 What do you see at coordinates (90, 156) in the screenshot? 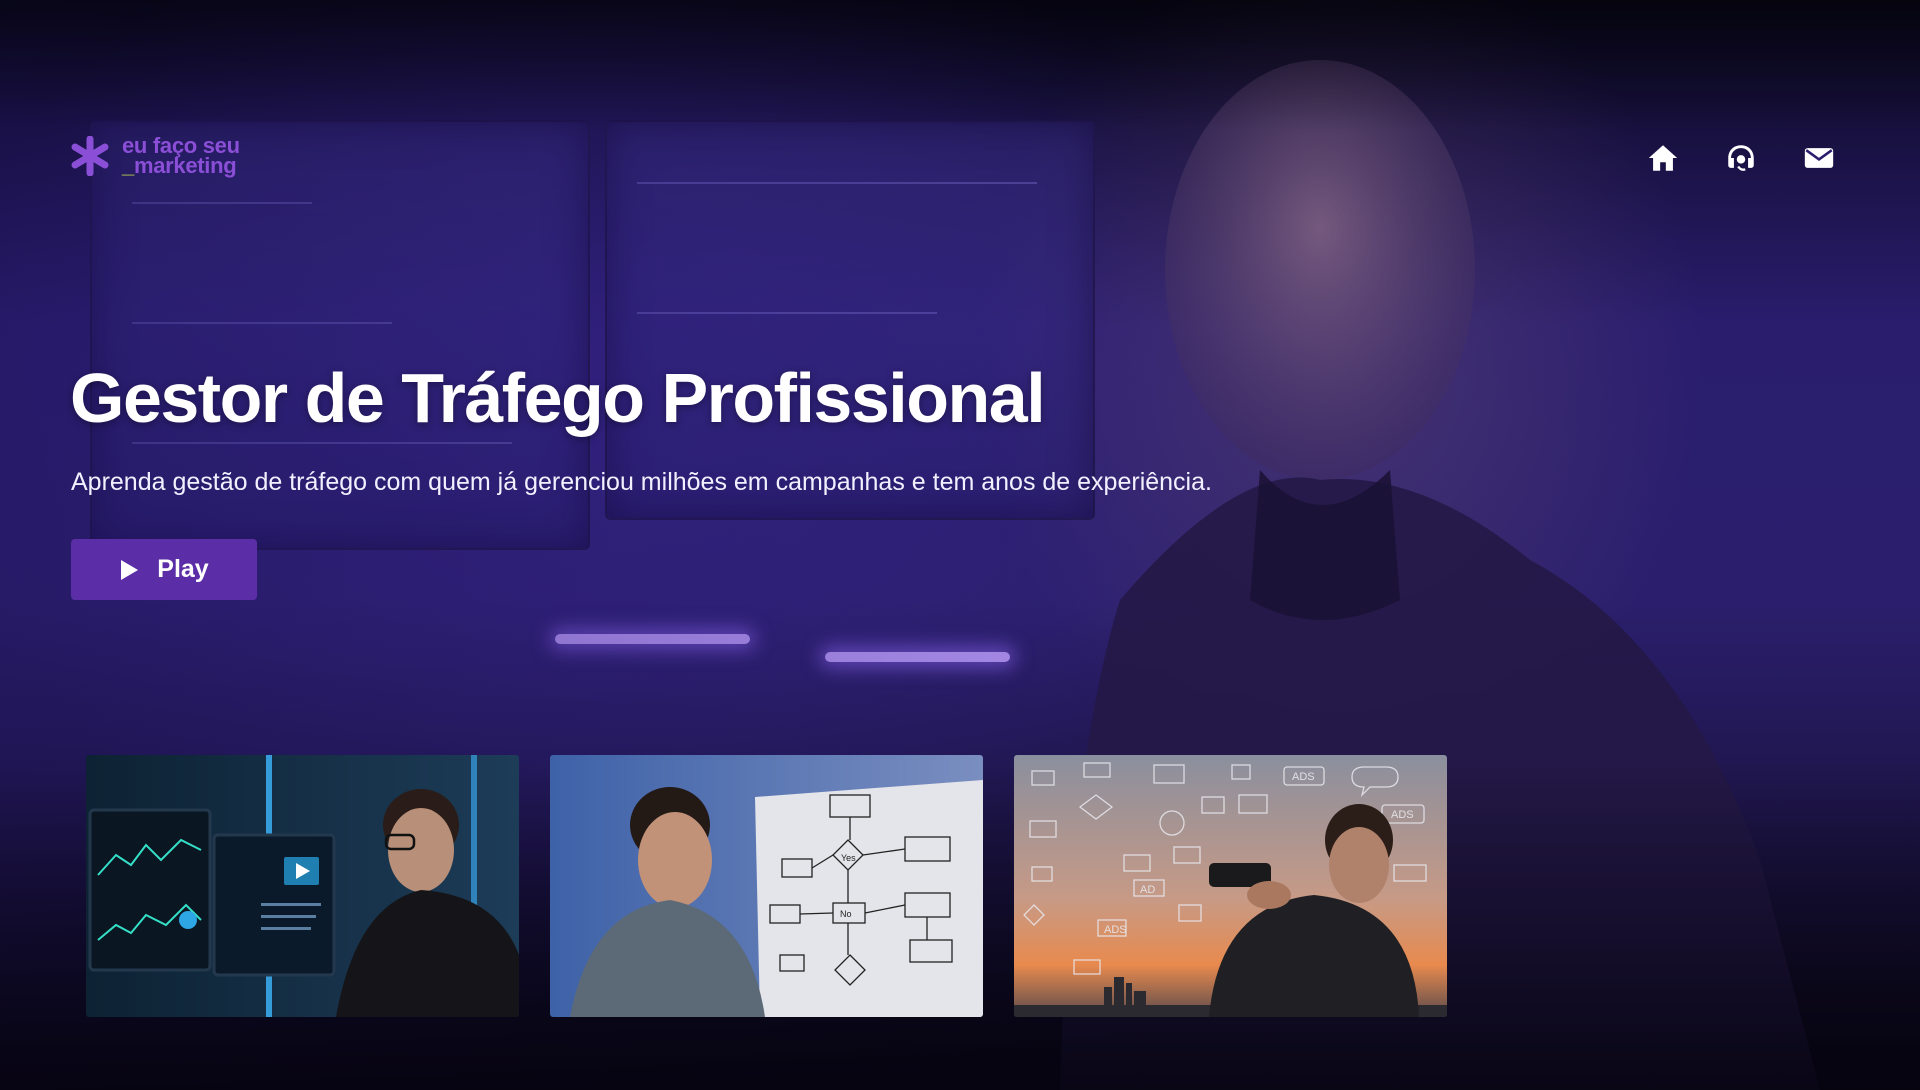
I see `asterisk-logo-icon` at bounding box center [90, 156].